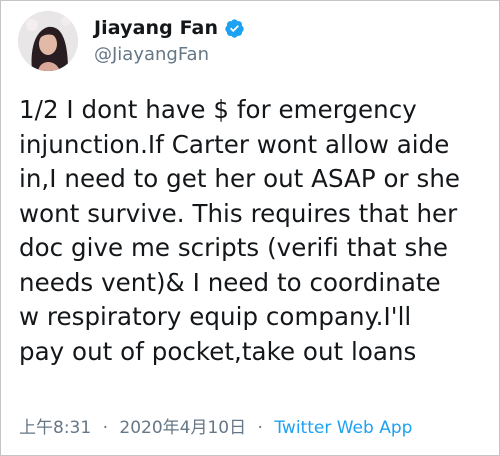 The image size is (500, 456). Describe the element at coordinates (253, 41) in the screenshot. I see `tweet-header: Jiayang Fan @JiayangFan` at that location.